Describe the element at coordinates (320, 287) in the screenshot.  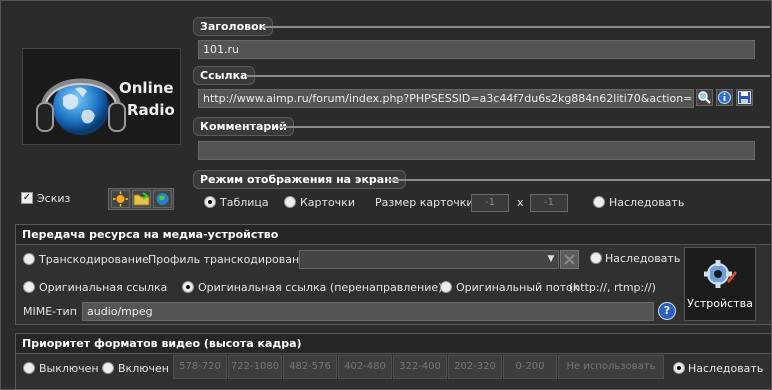
I see `orig-link-redirect-label: Оригинальная ссылка (перенаправление)` at that location.